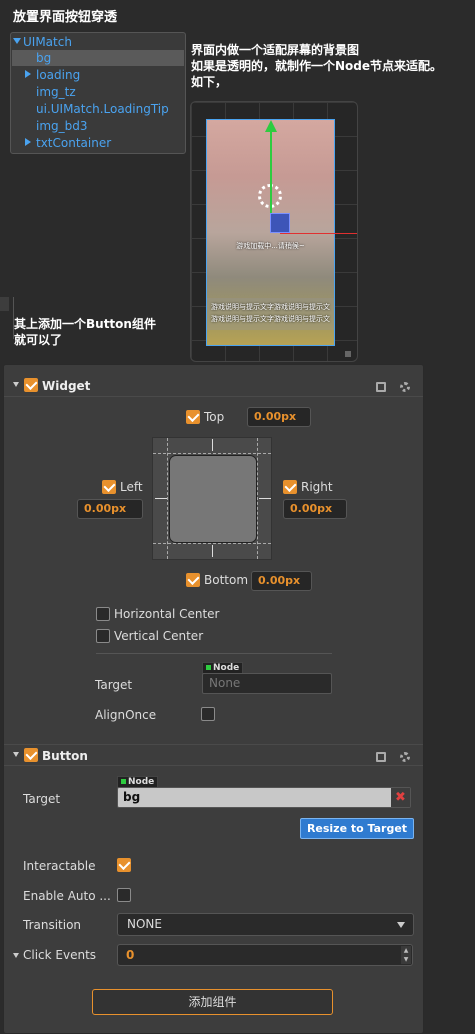  I want to click on vertical-center-label: Vertical Center, so click(159, 636).